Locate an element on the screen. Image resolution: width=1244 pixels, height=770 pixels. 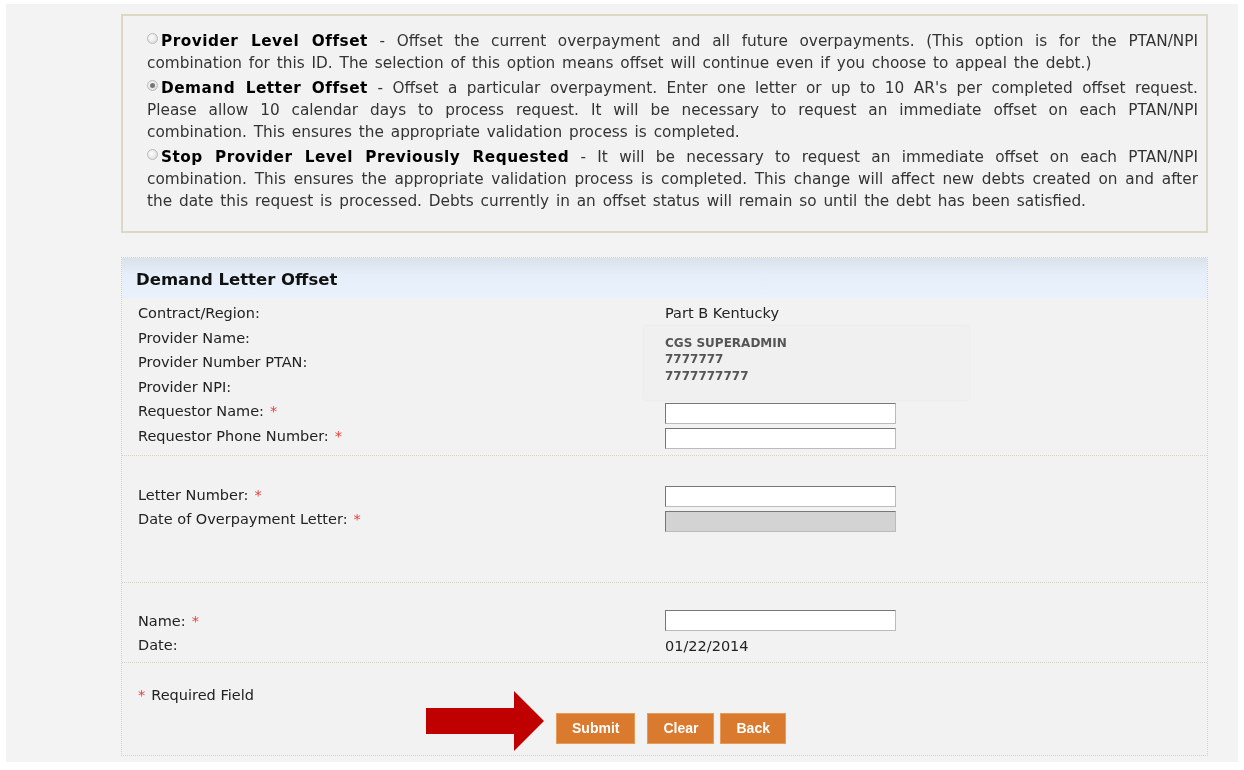
form-button: Submit is located at coordinates (596, 728).